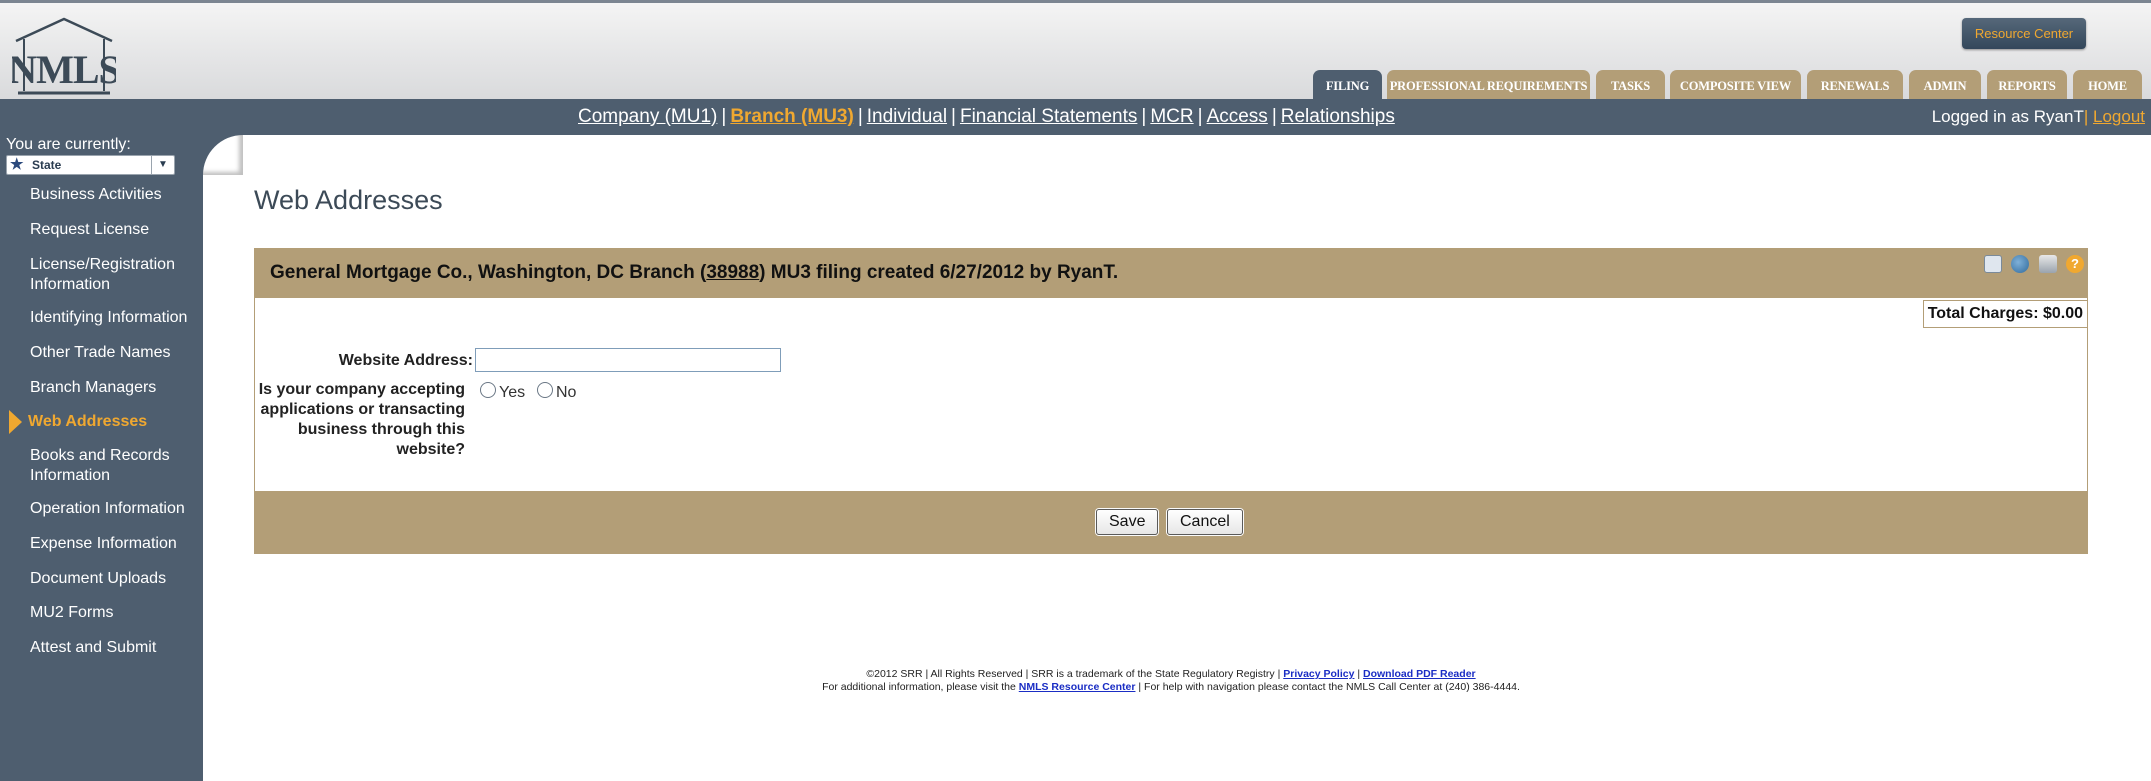 This screenshot has height=781, width=2151. What do you see at coordinates (115, 388) in the screenshot?
I see `sidebar-item-branch-managers: Branch Managers` at bounding box center [115, 388].